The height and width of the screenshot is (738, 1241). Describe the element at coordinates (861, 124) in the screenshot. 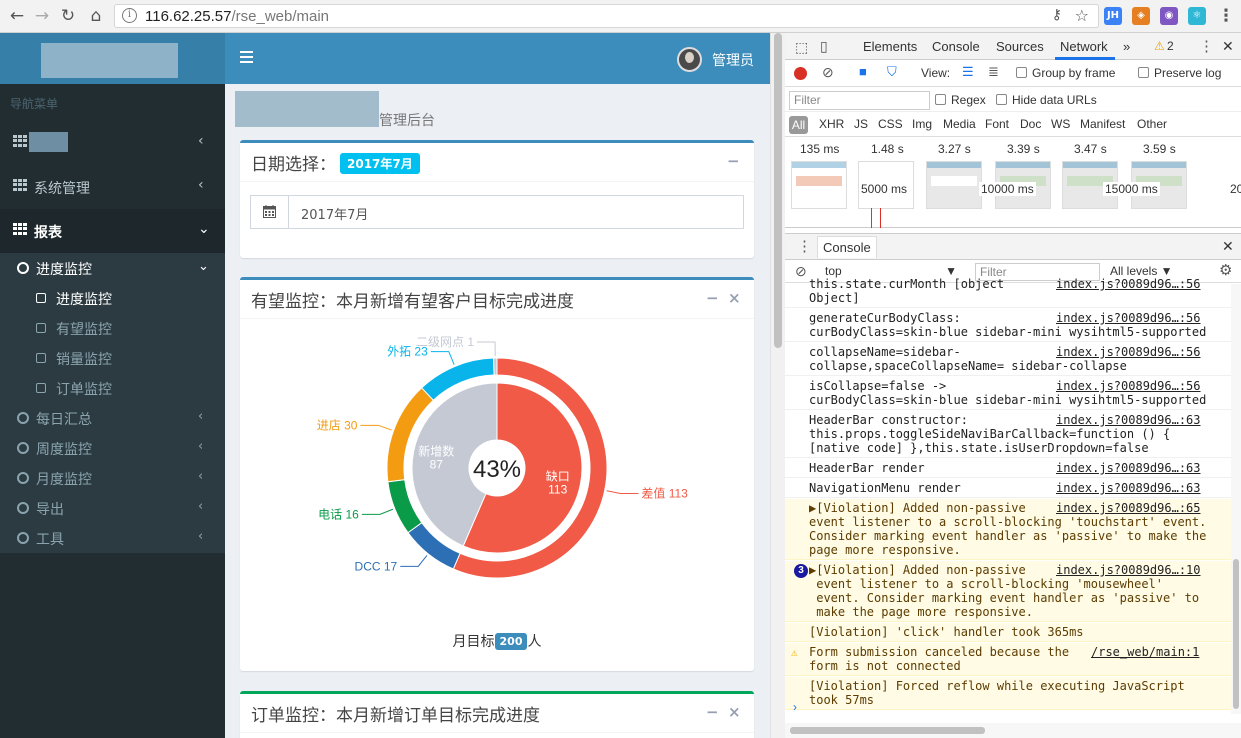

I see `type-filter-js: JS` at that location.